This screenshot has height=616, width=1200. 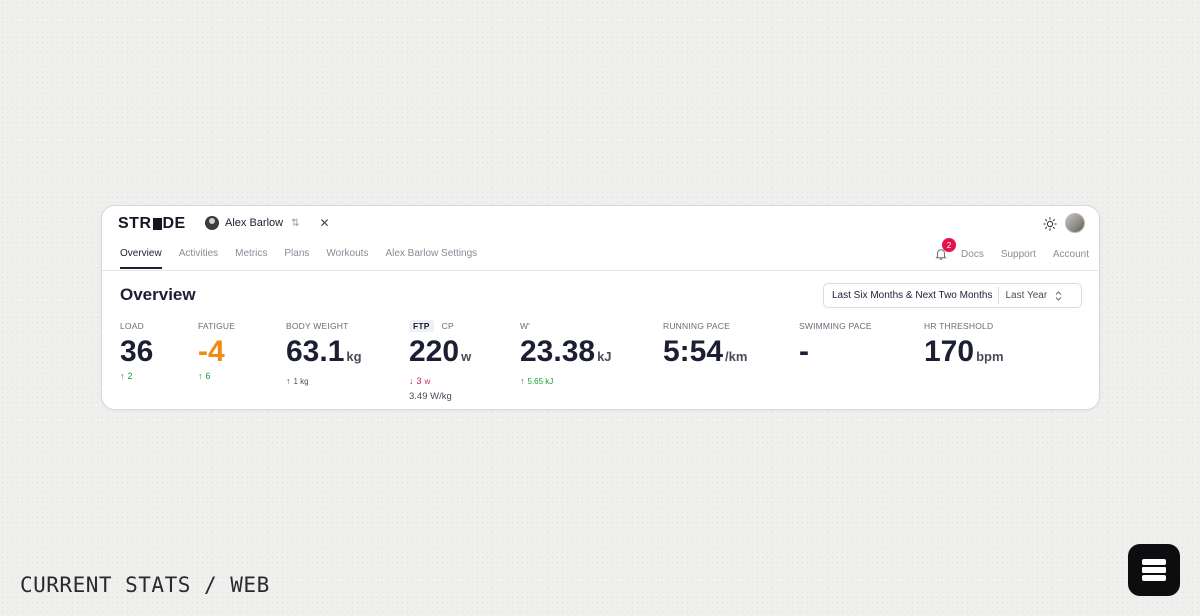 What do you see at coordinates (972, 254) in the screenshot?
I see `docs-link: Docs` at bounding box center [972, 254].